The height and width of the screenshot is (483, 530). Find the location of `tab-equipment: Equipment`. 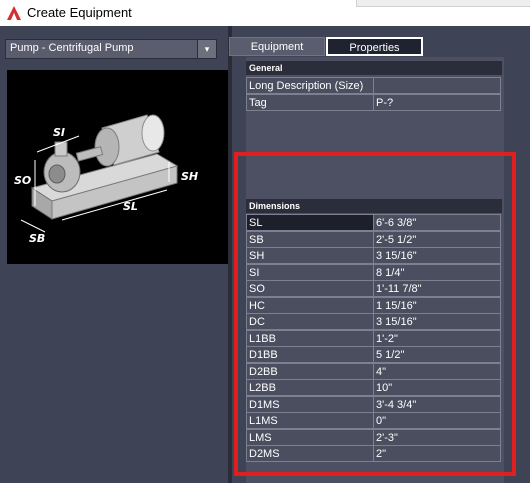

tab-equipment: Equipment is located at coordinates (277, 46).